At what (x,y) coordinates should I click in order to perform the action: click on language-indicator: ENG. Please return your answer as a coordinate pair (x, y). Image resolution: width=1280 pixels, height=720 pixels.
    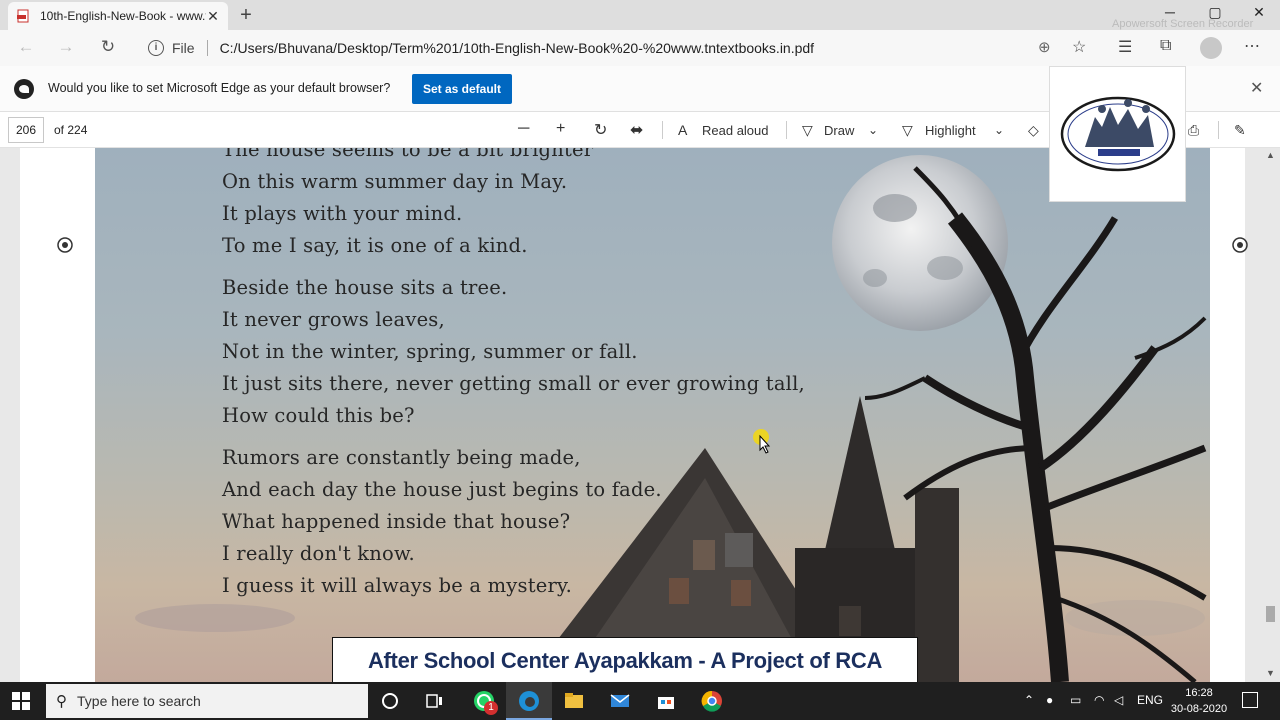
    Looking at the image, I should click on (1150, 700).